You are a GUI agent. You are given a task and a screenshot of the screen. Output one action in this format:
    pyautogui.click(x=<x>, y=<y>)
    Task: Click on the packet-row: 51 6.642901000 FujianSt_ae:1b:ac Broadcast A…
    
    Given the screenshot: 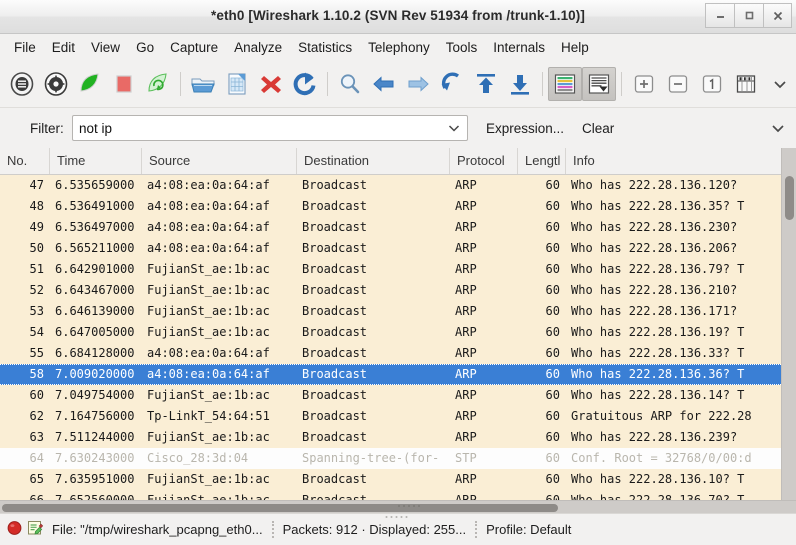 What is the action you would take?
    pyautogui.click(x=390, y=269)
    